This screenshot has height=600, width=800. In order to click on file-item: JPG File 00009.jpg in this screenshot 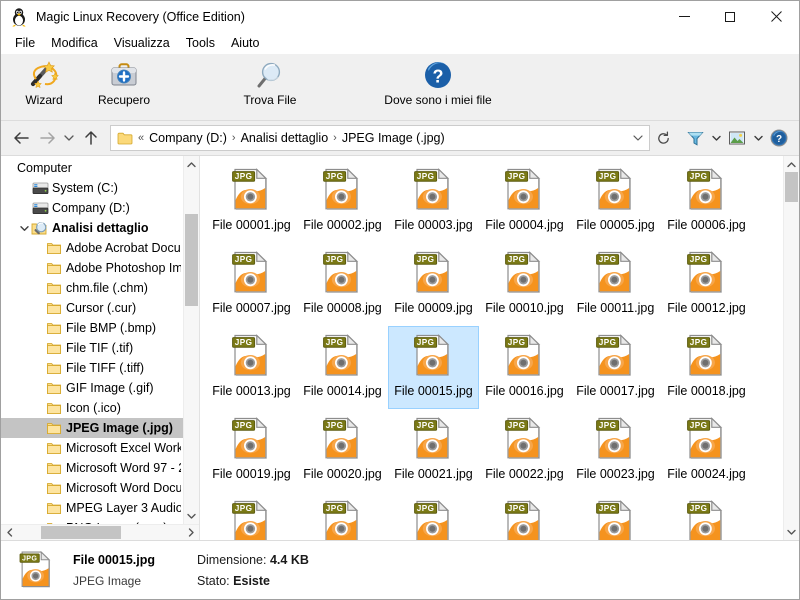, I will do `click(433, 284)`.